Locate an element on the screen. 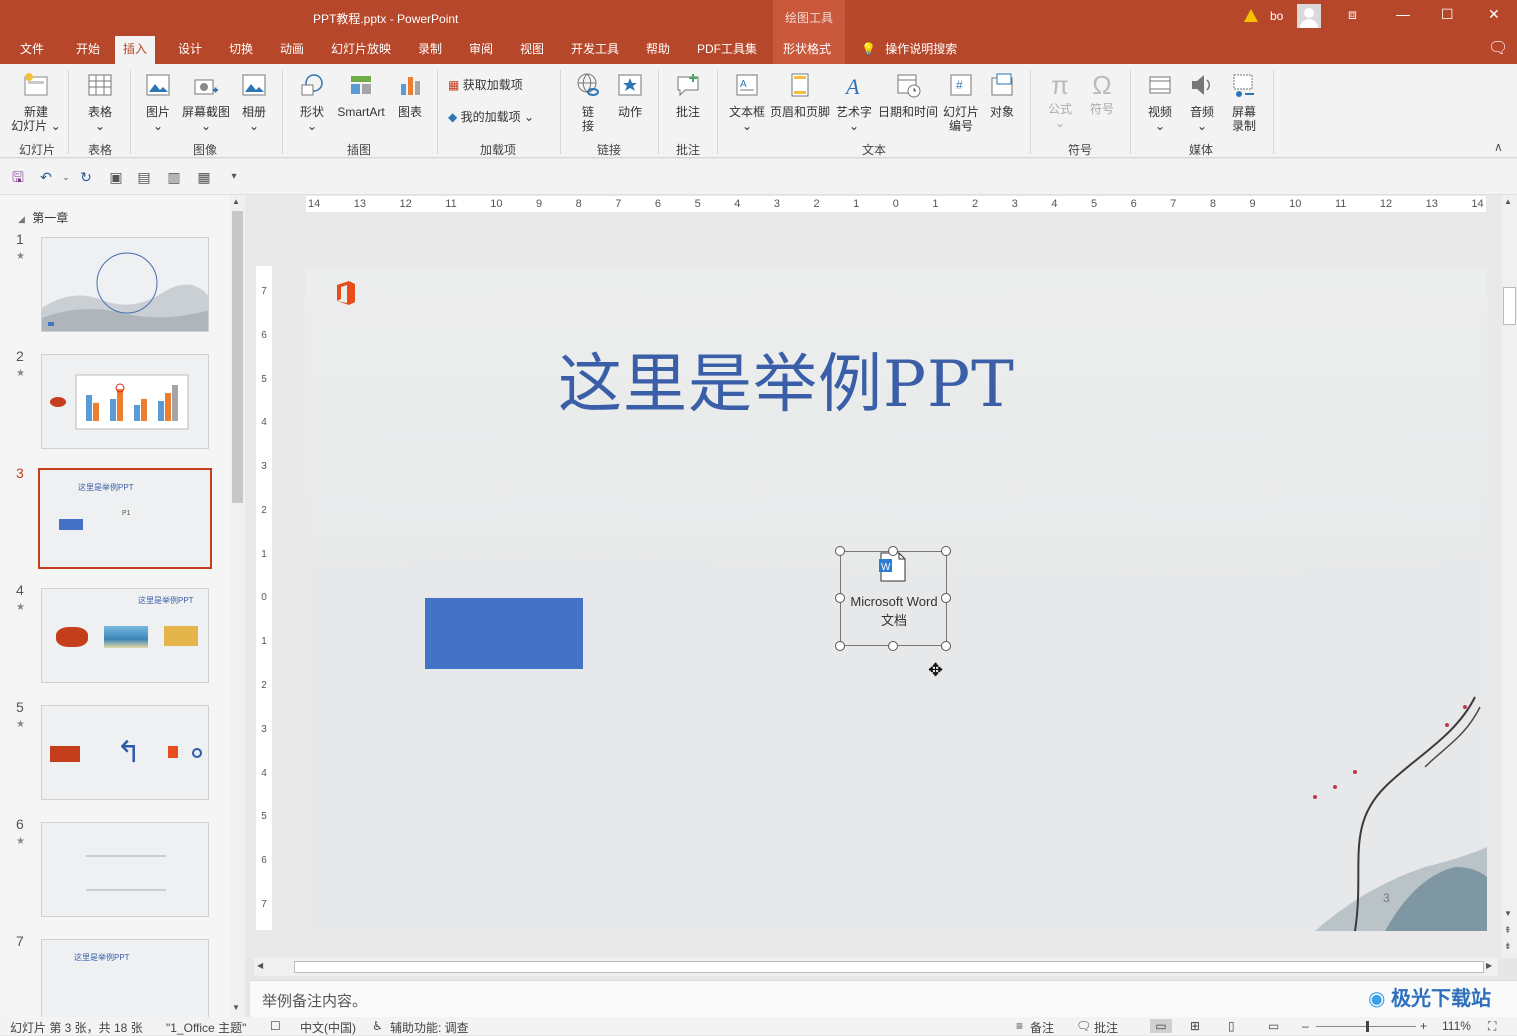  scroll-right-icon: ▶ is located at coordinates (1489, 965).